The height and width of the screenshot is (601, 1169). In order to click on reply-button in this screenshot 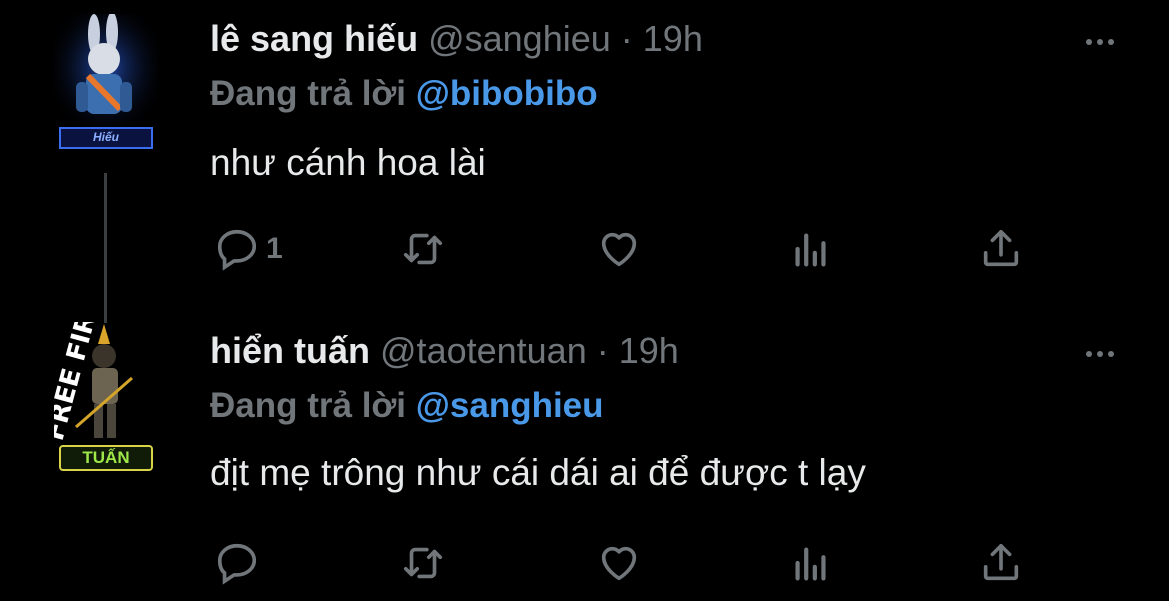, I will do `click(240, 563)`.